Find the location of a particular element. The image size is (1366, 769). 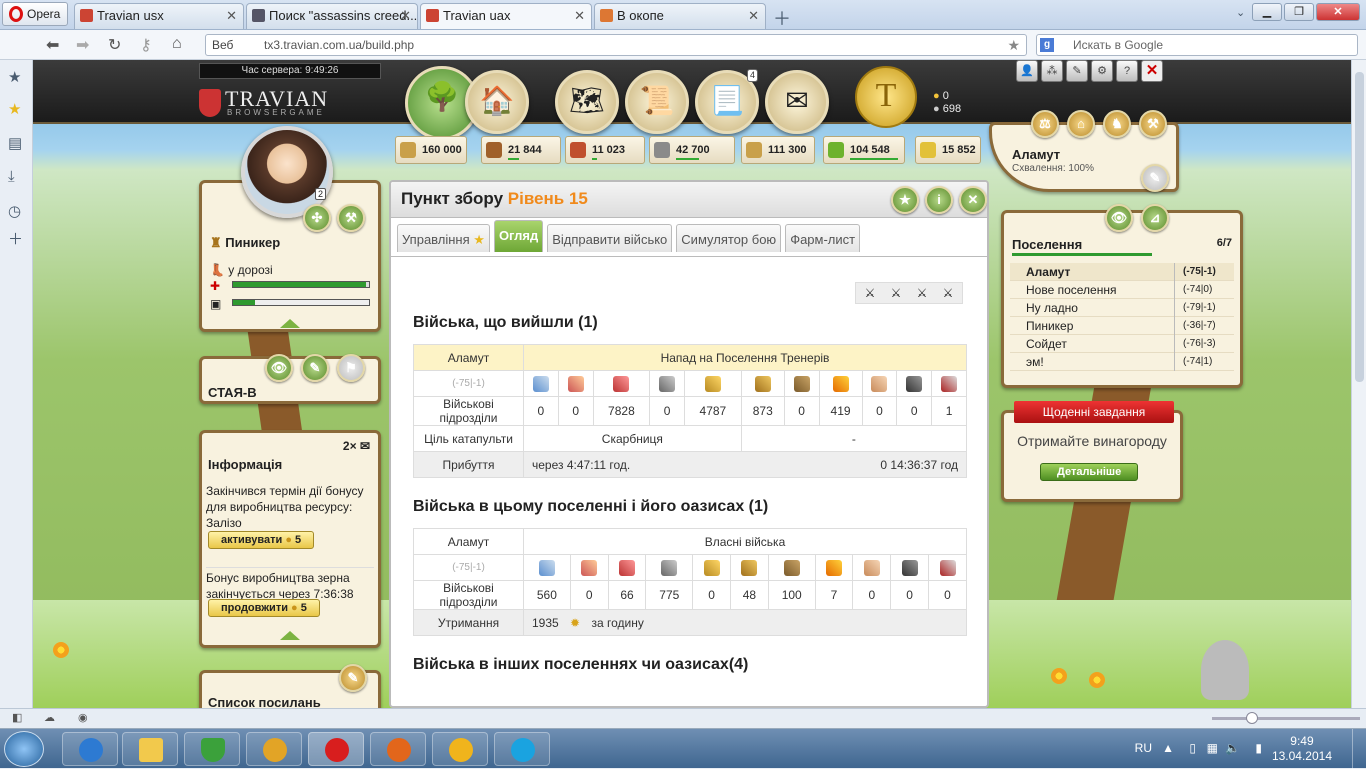

iron-resource: 42 700 is located at coordinates (692, 150).